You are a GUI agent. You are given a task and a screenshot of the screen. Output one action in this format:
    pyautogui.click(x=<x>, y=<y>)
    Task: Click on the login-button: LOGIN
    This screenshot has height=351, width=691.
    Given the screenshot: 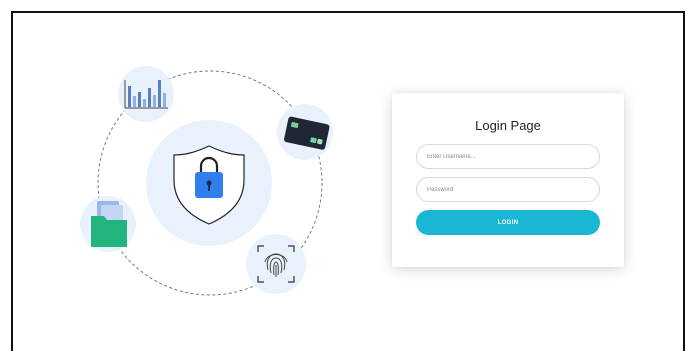 What is the action you would take?
    pyautogui.click(x=508, y=222)
    